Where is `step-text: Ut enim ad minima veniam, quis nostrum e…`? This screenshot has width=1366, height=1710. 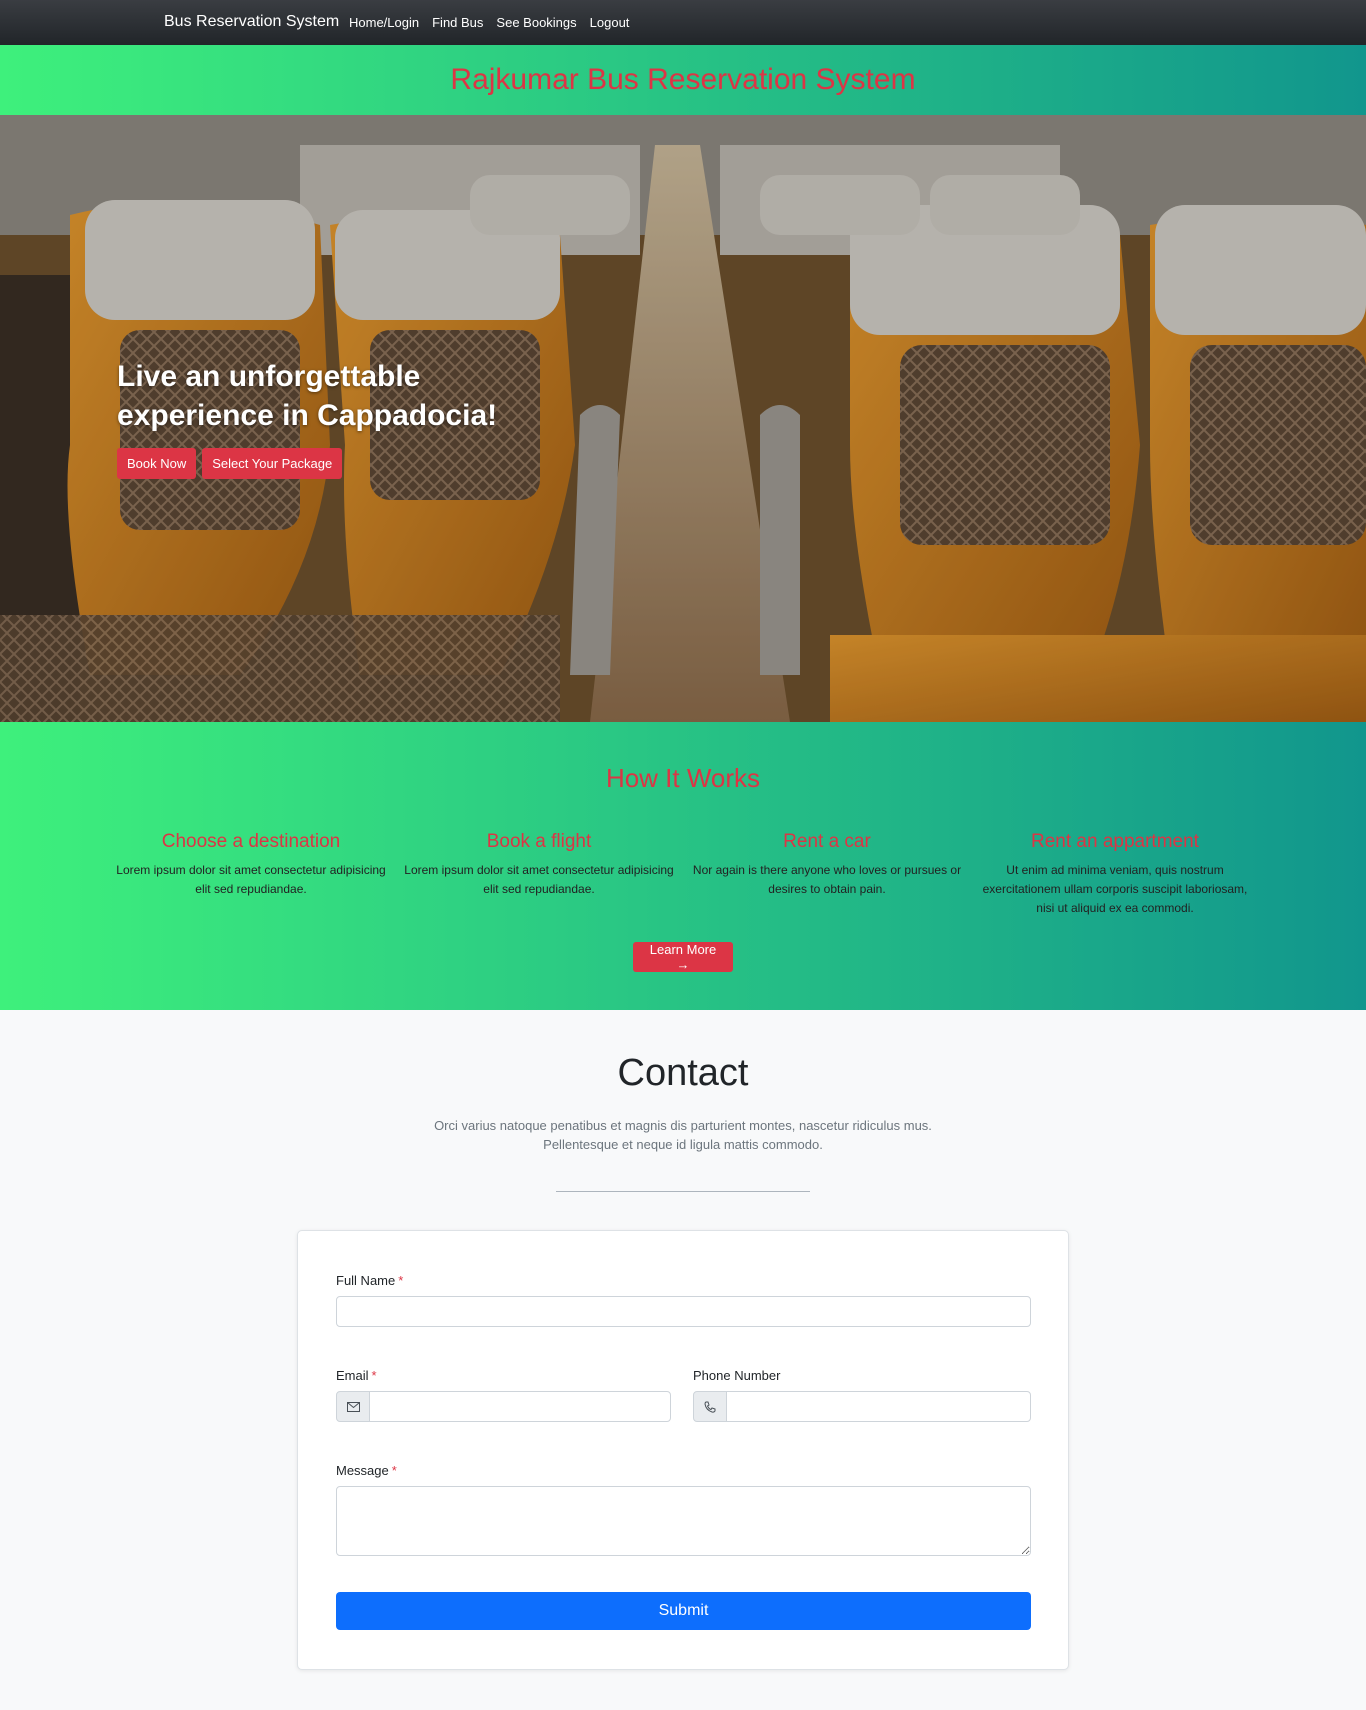 step-text: Ut enim ad minima veniam, quis nostrum e… is located at coordinates (1115, 889).